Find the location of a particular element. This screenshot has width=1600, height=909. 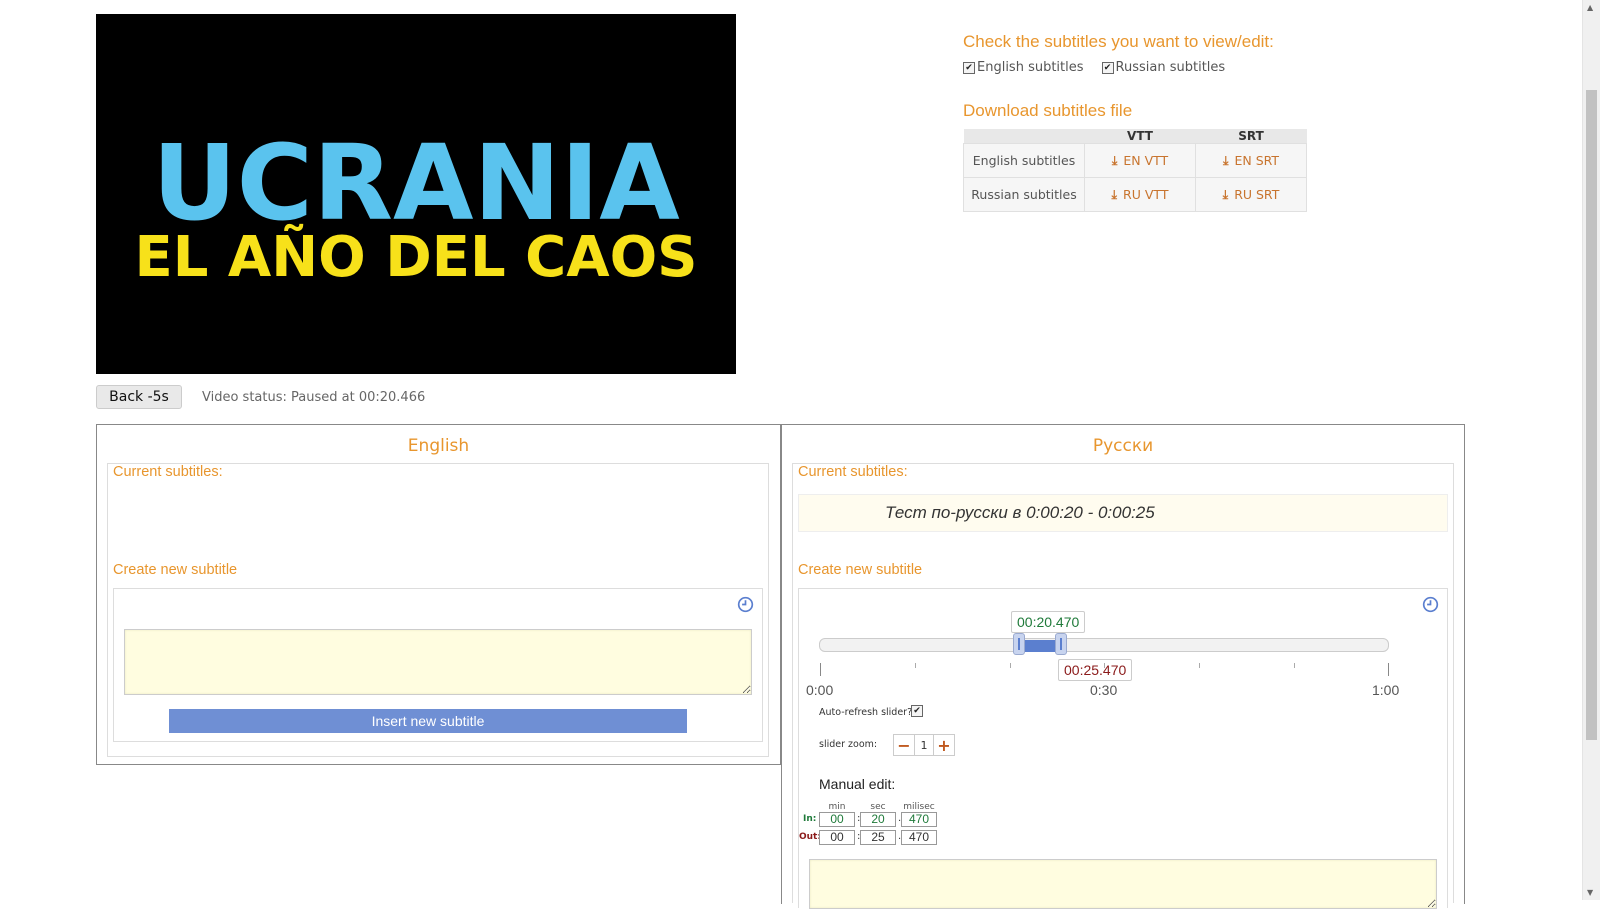

download-en-vtt-link: ⤓ EN VTT is located at coordinates (1140, 160).